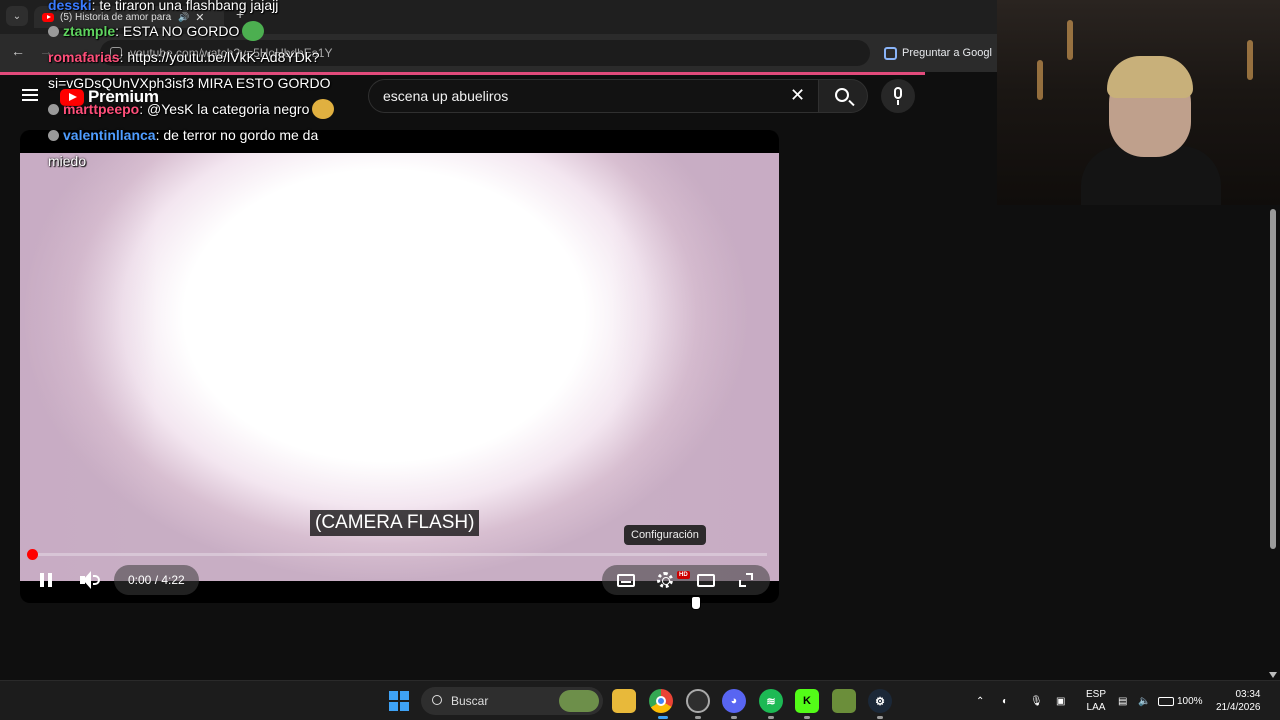  Describe the element at coordinates (661, 701) in the screenshot. I see `chrome-icon` at that location.